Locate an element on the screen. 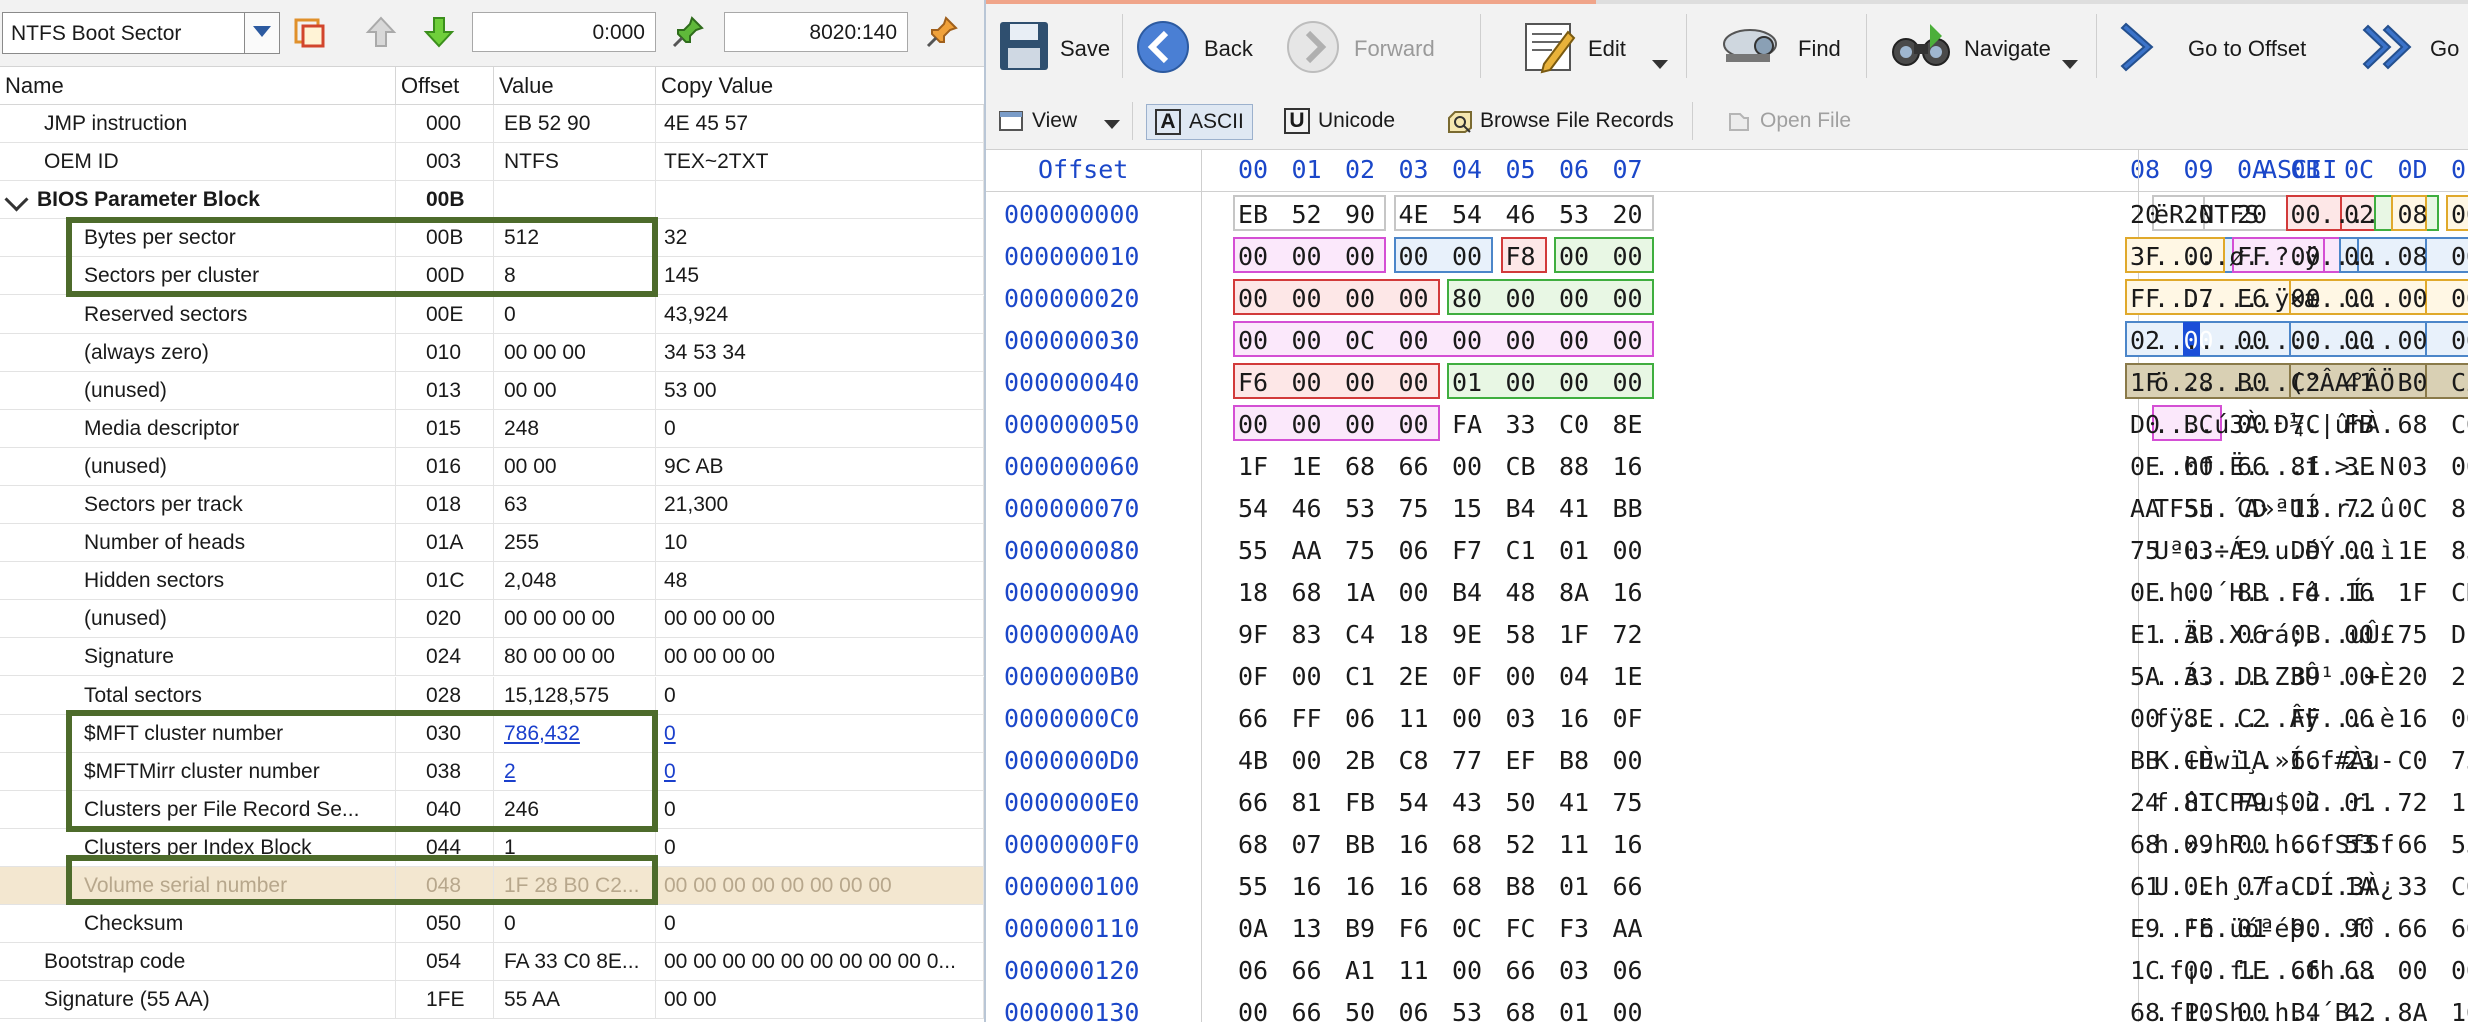 The image size is (2468, 1032). hex-byte: 33 is located at coordinates (1521, 424).